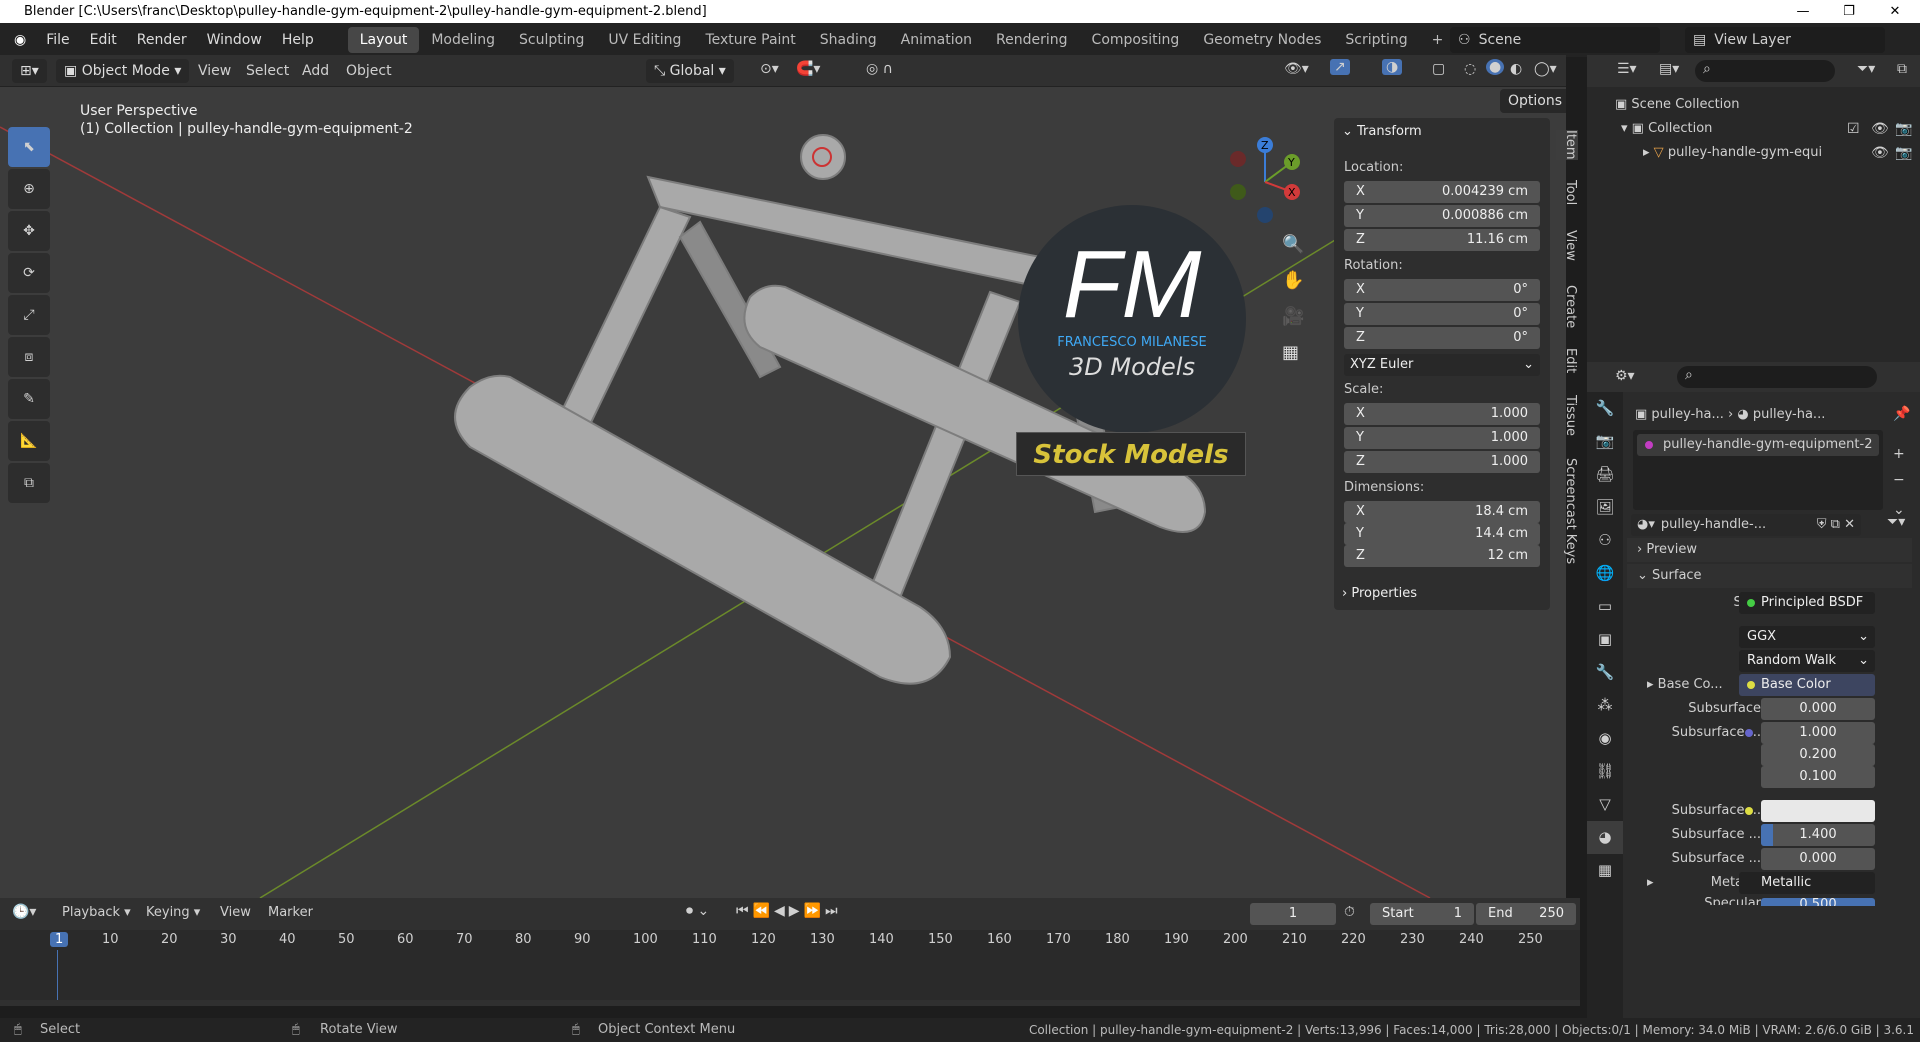  Describe the element at coordinates (1899, 480) in the screenshot. I see `remove-slot-icon: −` at that location.